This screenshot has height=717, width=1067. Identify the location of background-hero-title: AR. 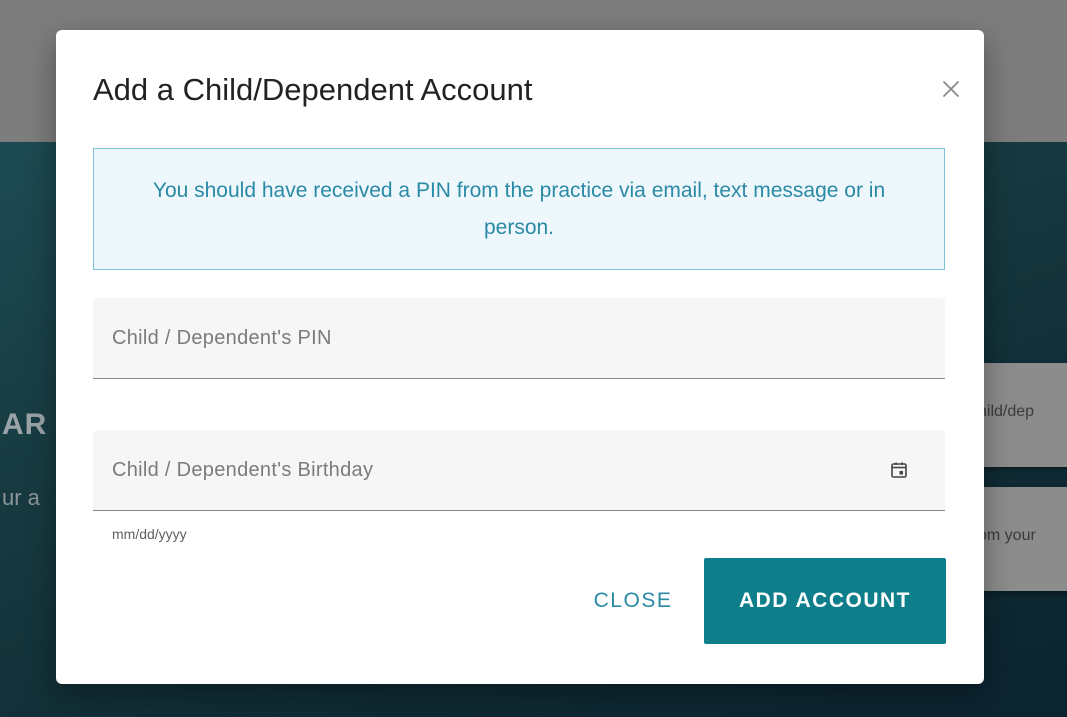
(25, 424).